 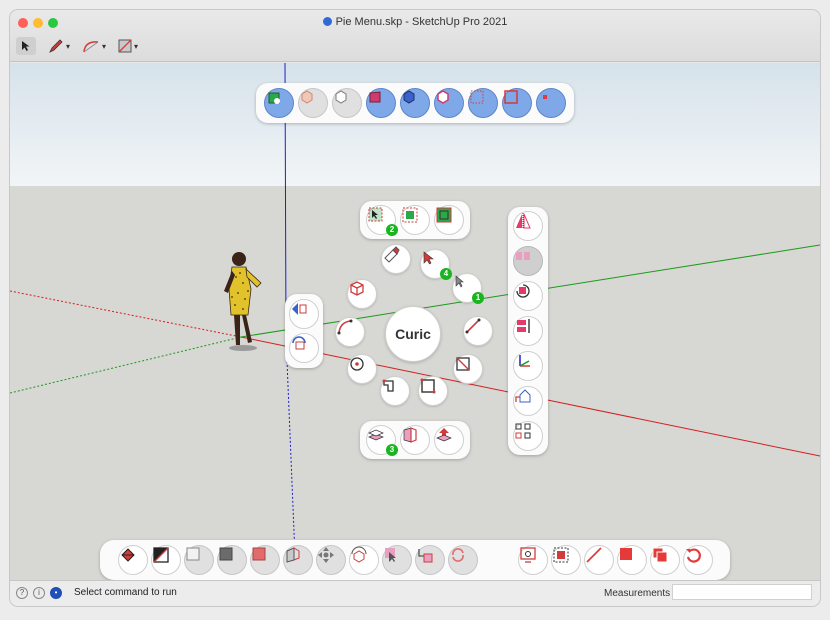 What do you see at coordinates (304, 314) in the screenshot?
I see `flip-left-button` at bounding box center [304, 314].